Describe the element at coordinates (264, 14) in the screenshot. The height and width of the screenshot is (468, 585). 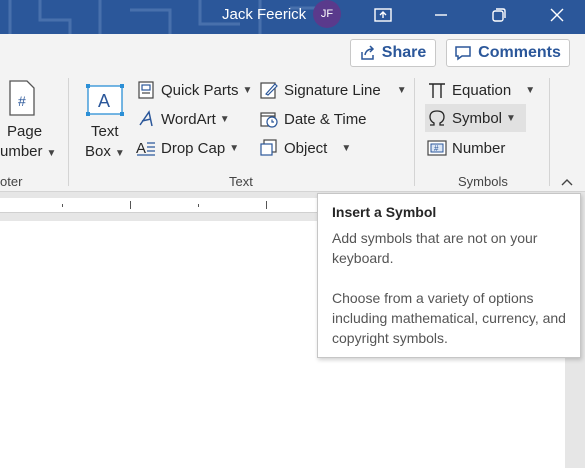
I see `user-name: Jack Feerick` at that location.